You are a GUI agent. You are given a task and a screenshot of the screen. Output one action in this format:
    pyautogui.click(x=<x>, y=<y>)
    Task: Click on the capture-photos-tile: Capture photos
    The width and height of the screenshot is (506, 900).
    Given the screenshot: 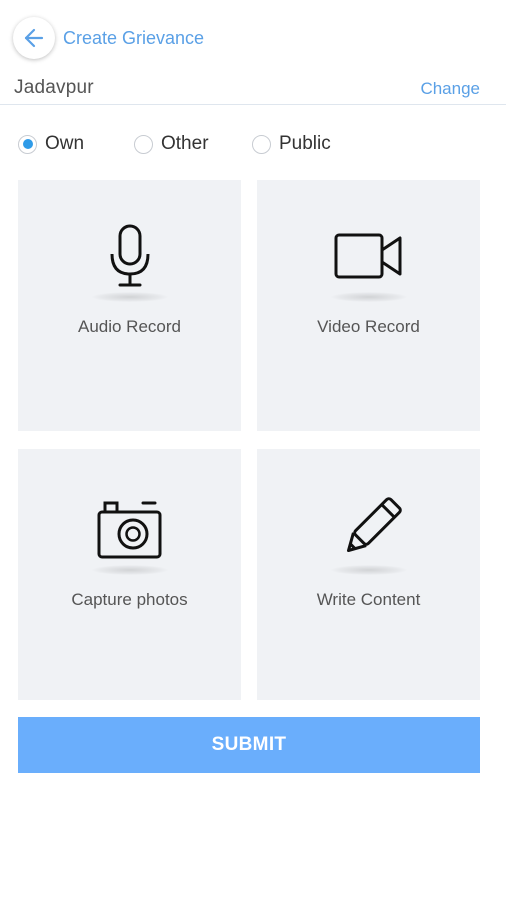 What is the action you would take?
    pyautogui.click(x=129, y=574)
    